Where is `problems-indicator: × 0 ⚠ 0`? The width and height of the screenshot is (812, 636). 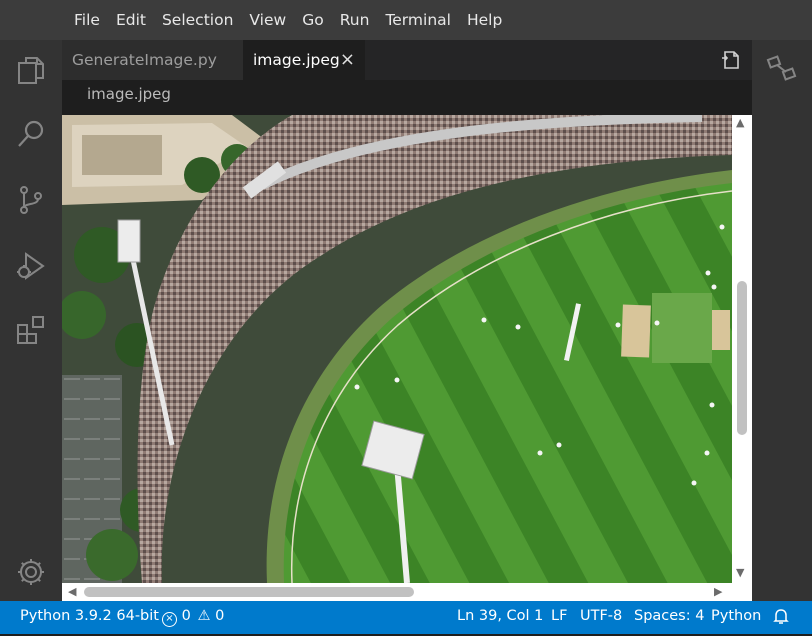
problems-indicator: × 0 ⚠ 0 is located at coordinates (193, 616).